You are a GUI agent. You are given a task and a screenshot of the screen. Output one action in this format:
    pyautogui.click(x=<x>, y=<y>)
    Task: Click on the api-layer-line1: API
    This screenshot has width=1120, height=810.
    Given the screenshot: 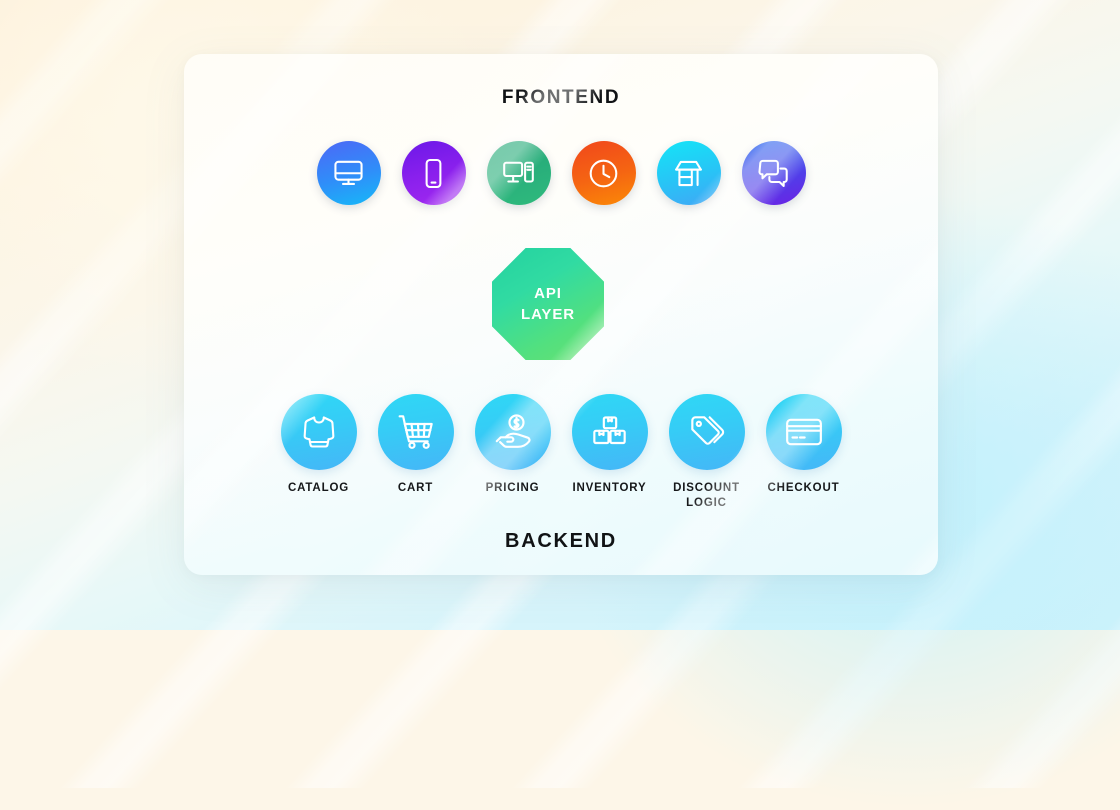 What is the action you would take?
    pyautogui.click(x=548, y=293)
    